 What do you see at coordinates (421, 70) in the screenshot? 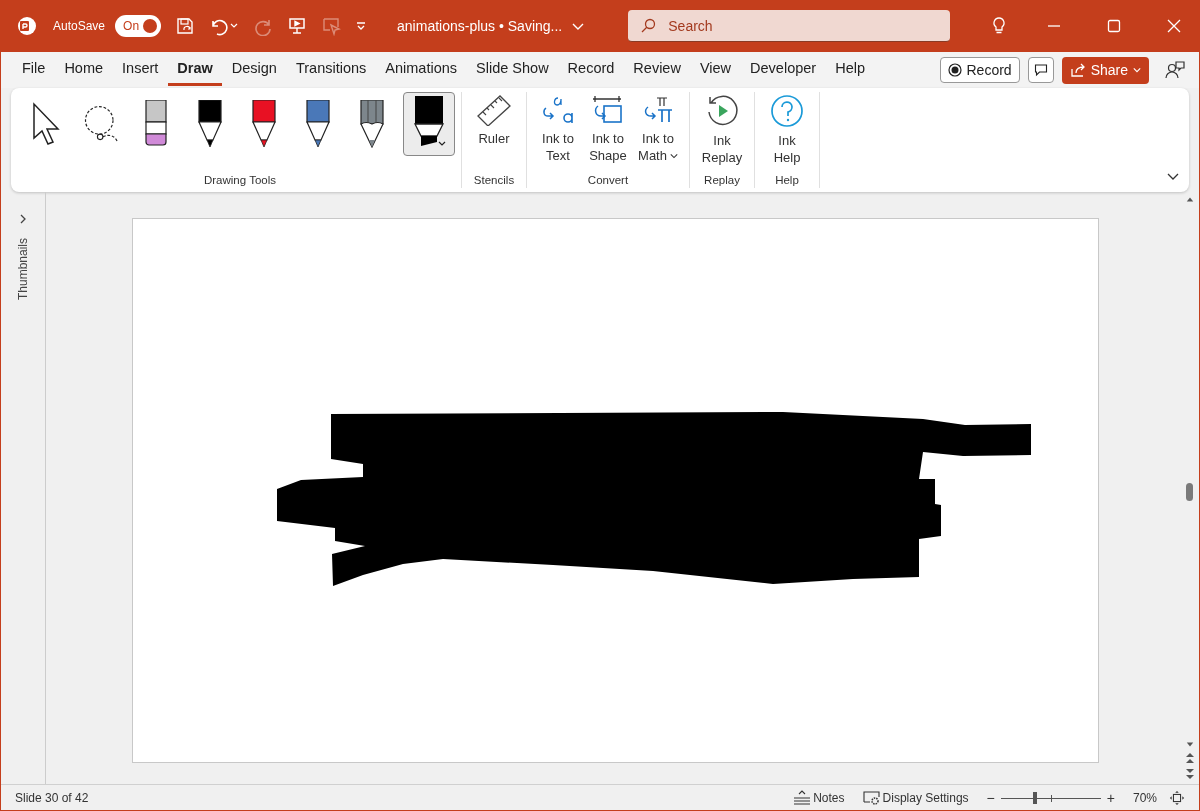
I see `ribbon-tab: Animations` at bounding box center [421, 70].